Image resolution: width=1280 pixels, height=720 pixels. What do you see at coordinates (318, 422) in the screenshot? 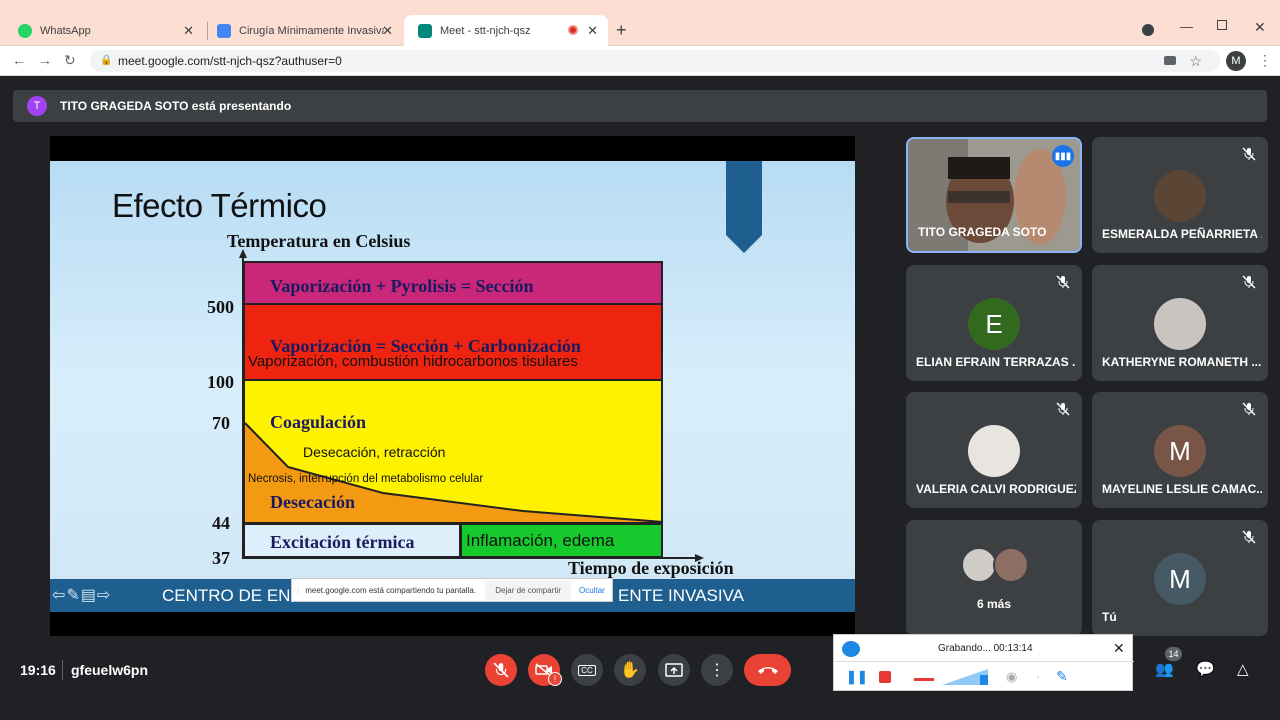
I see `zone-label-coagulation: Coagulación` at bounding box center [318, 422].